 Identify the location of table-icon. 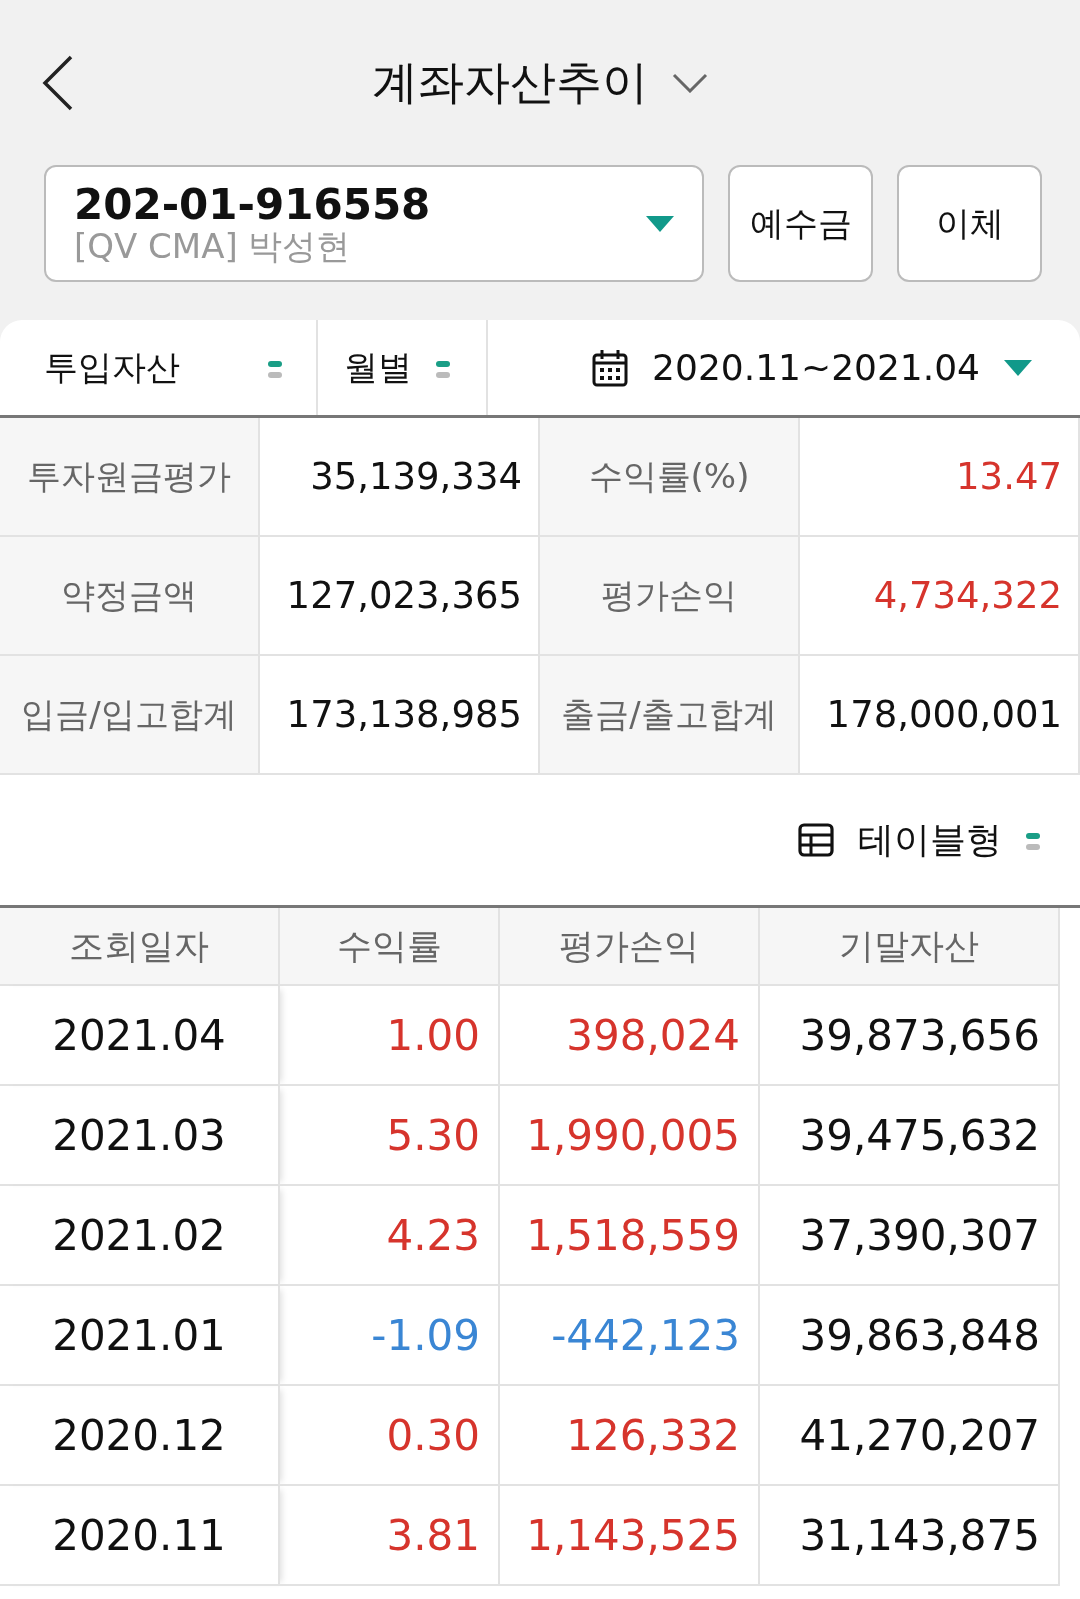
(816, 840).